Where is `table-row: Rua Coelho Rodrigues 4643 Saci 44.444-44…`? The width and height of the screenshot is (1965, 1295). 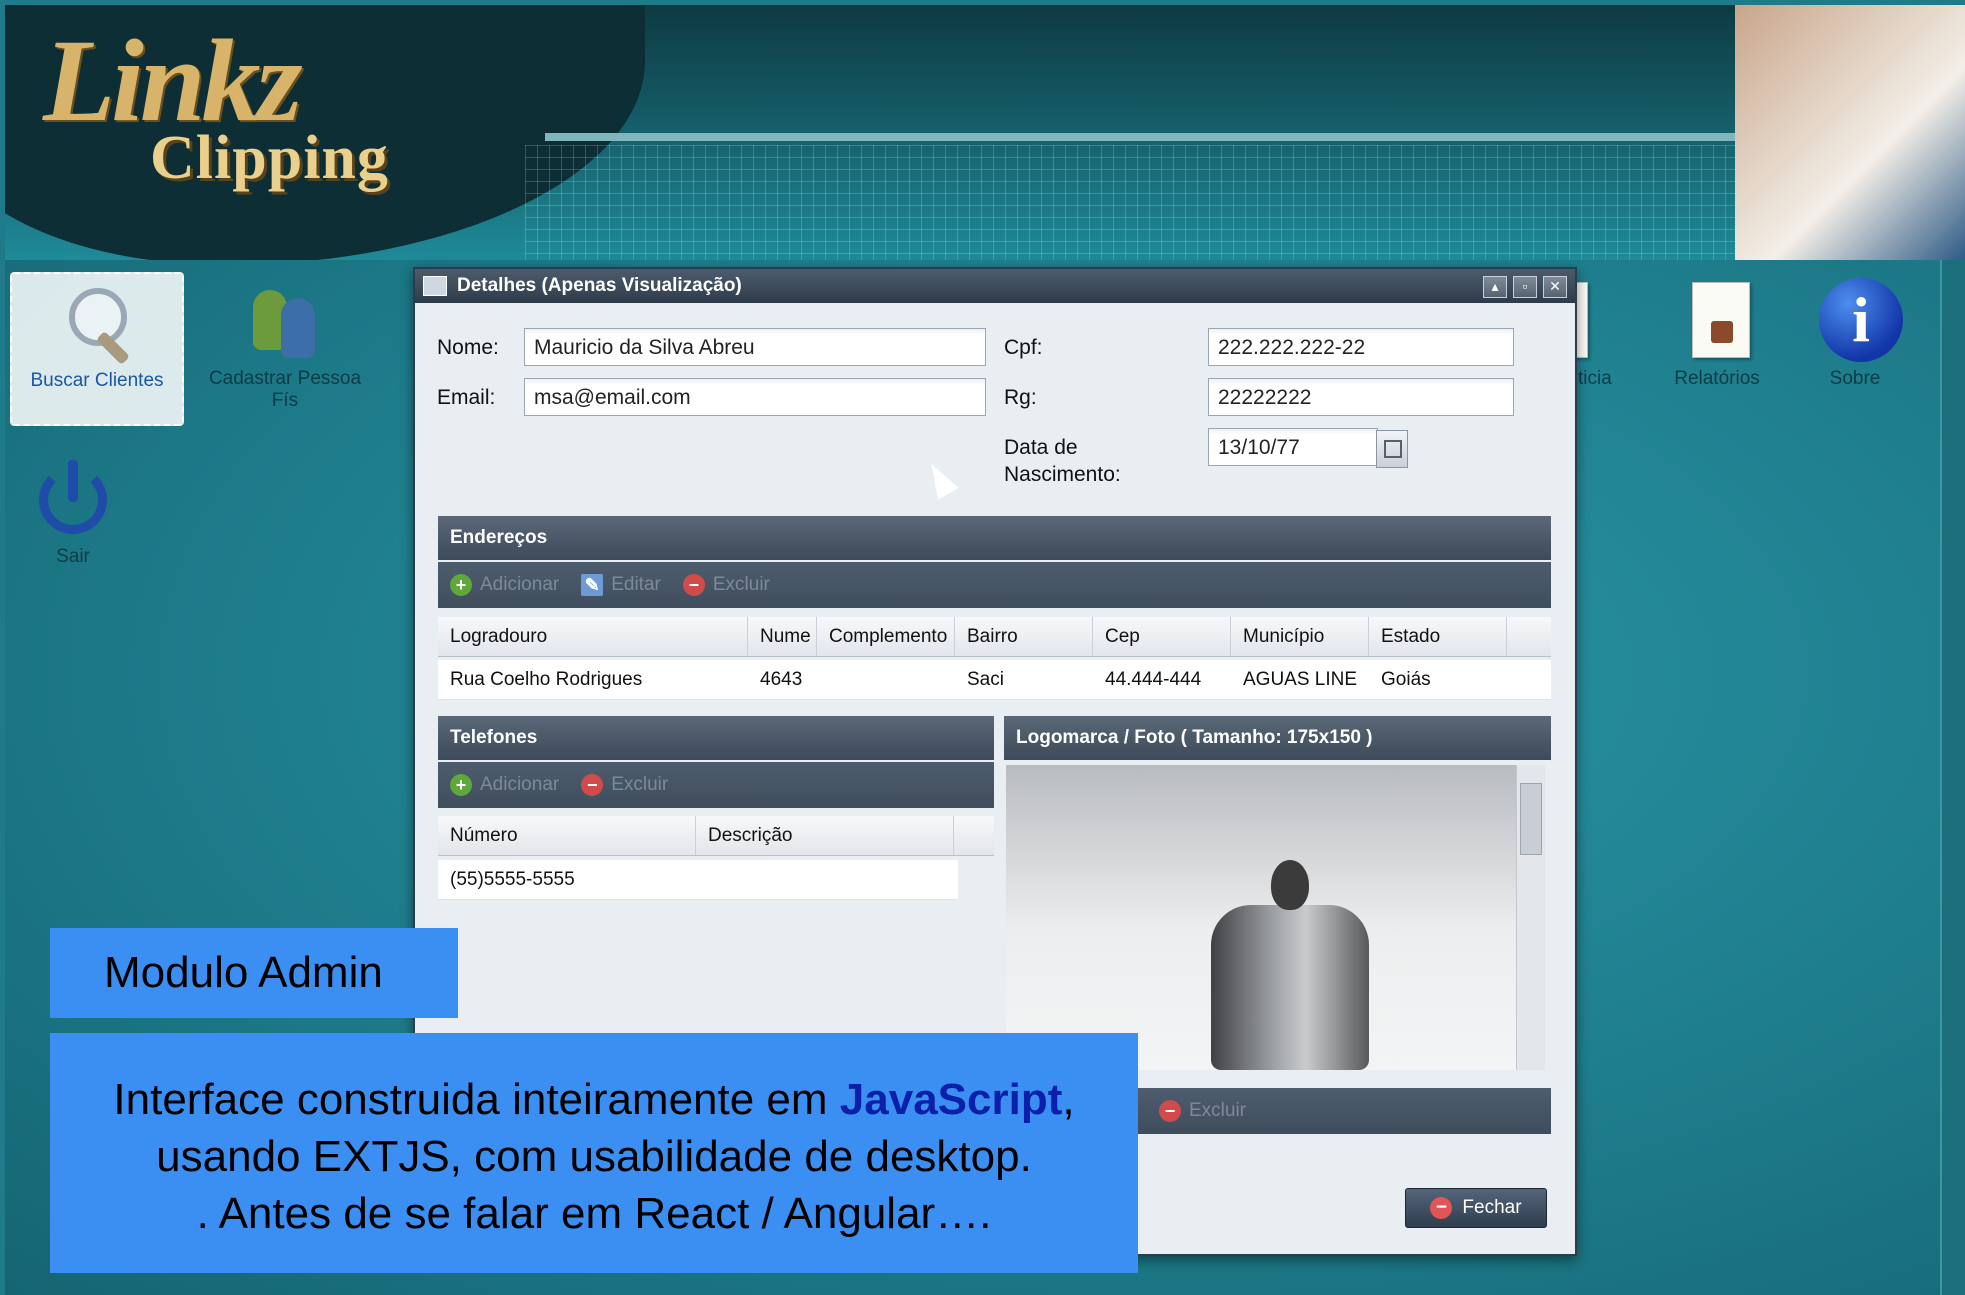 table-row: Rua Coelho Rodrigues 4643 Saci 44.444-44… is located at coordinates (994, 680).